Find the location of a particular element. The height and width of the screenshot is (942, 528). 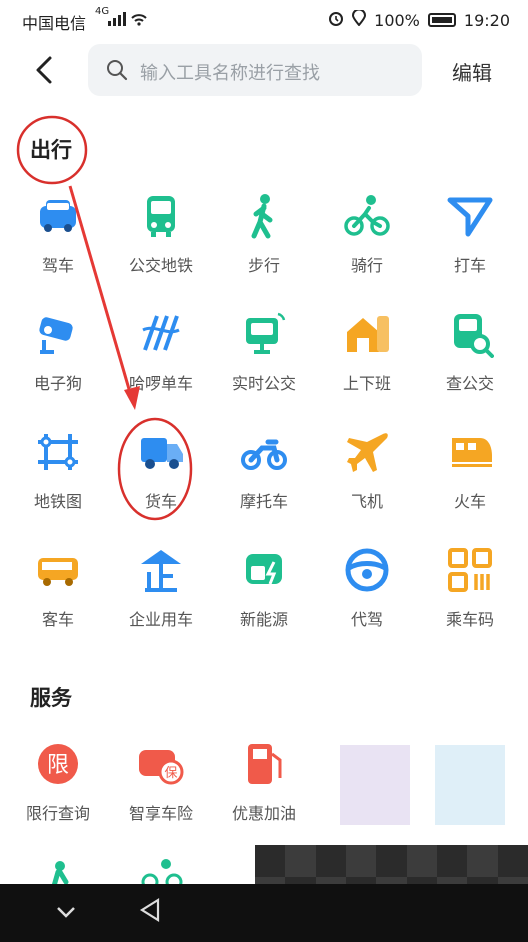

top-bar: 输入工具名称进行查找 编辑 is located at coordinates (264, 70).